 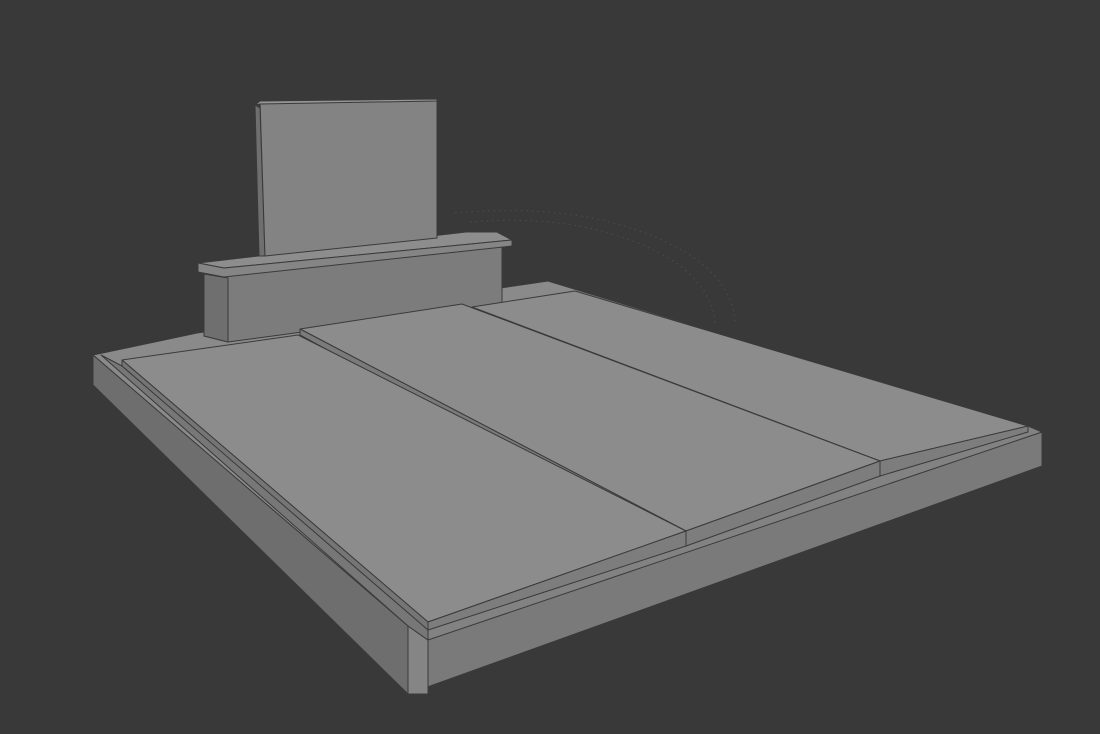 I want to click on headstone-front, so click(x=348, y=177).